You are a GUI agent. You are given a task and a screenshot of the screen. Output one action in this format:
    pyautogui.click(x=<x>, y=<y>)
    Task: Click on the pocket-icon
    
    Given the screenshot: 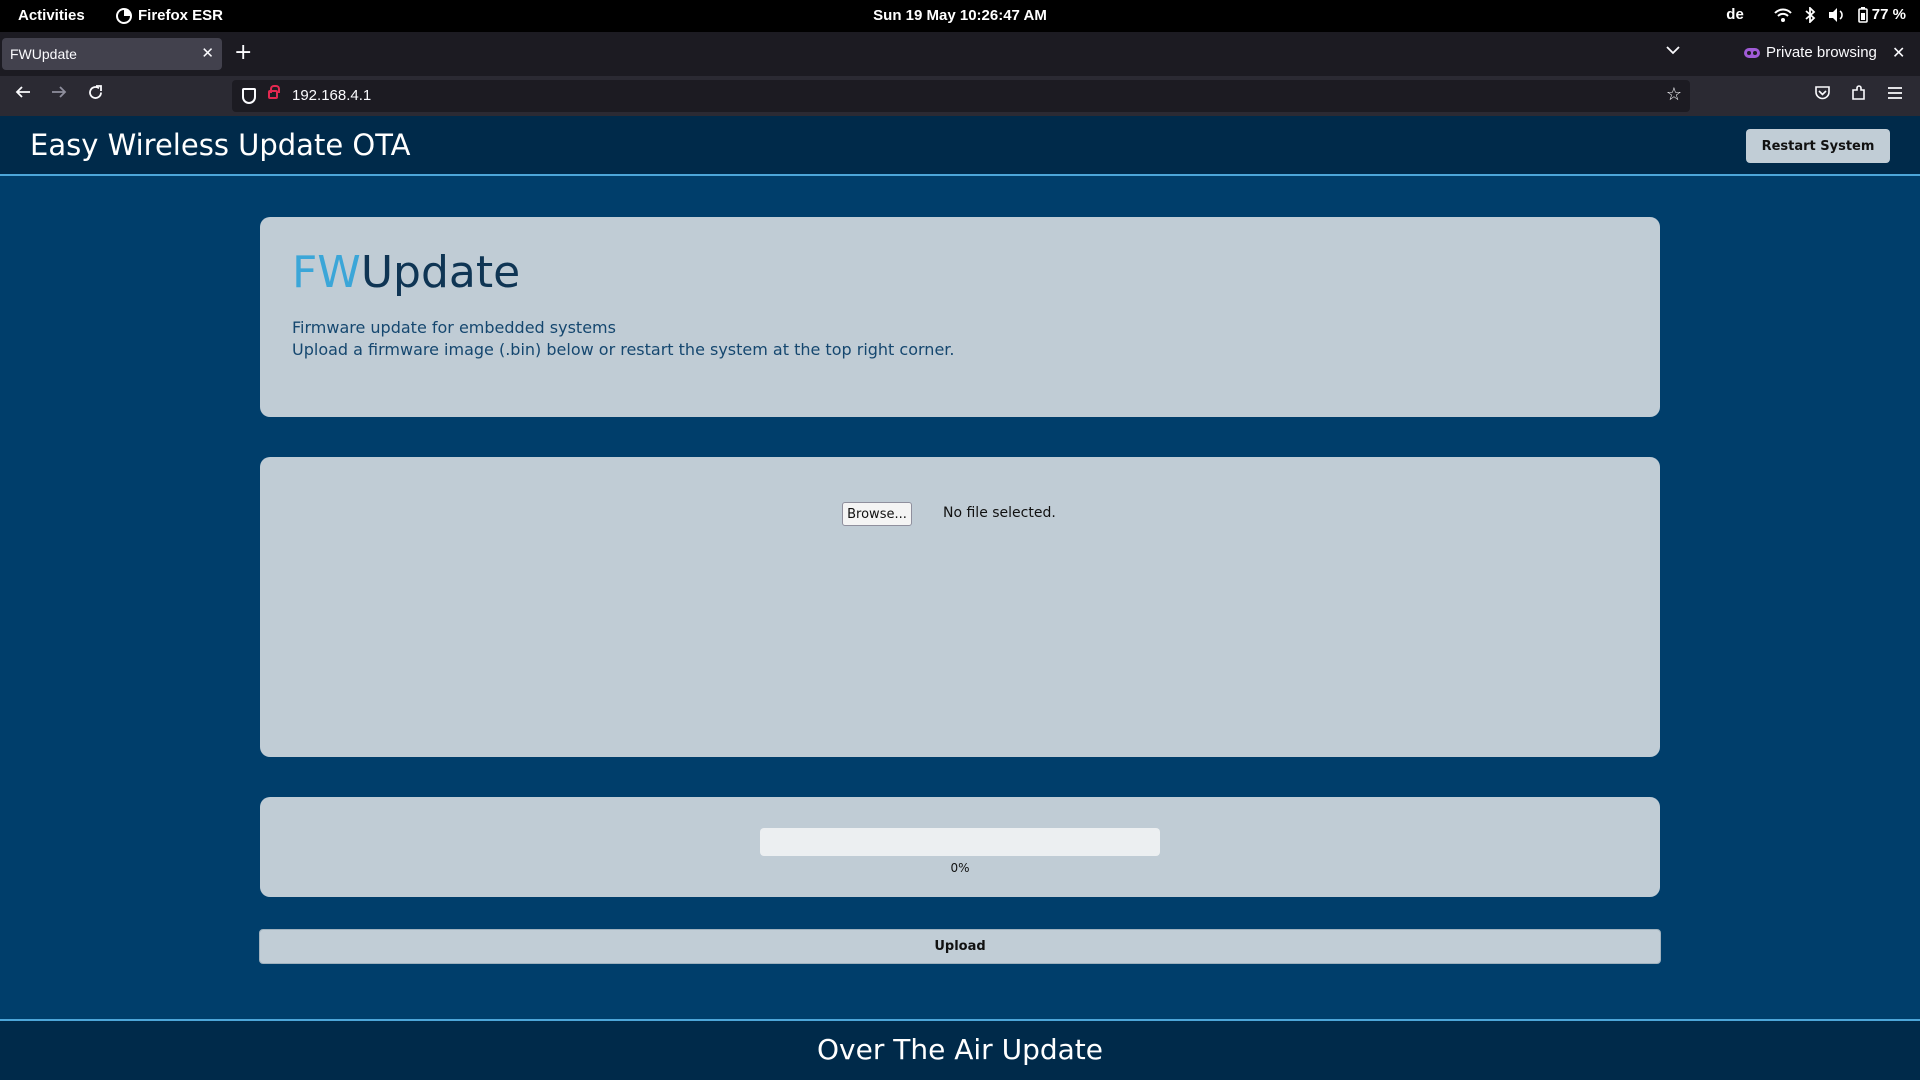 What is the action you would take?
    pyautogui.click(x=1822, y=95)
    